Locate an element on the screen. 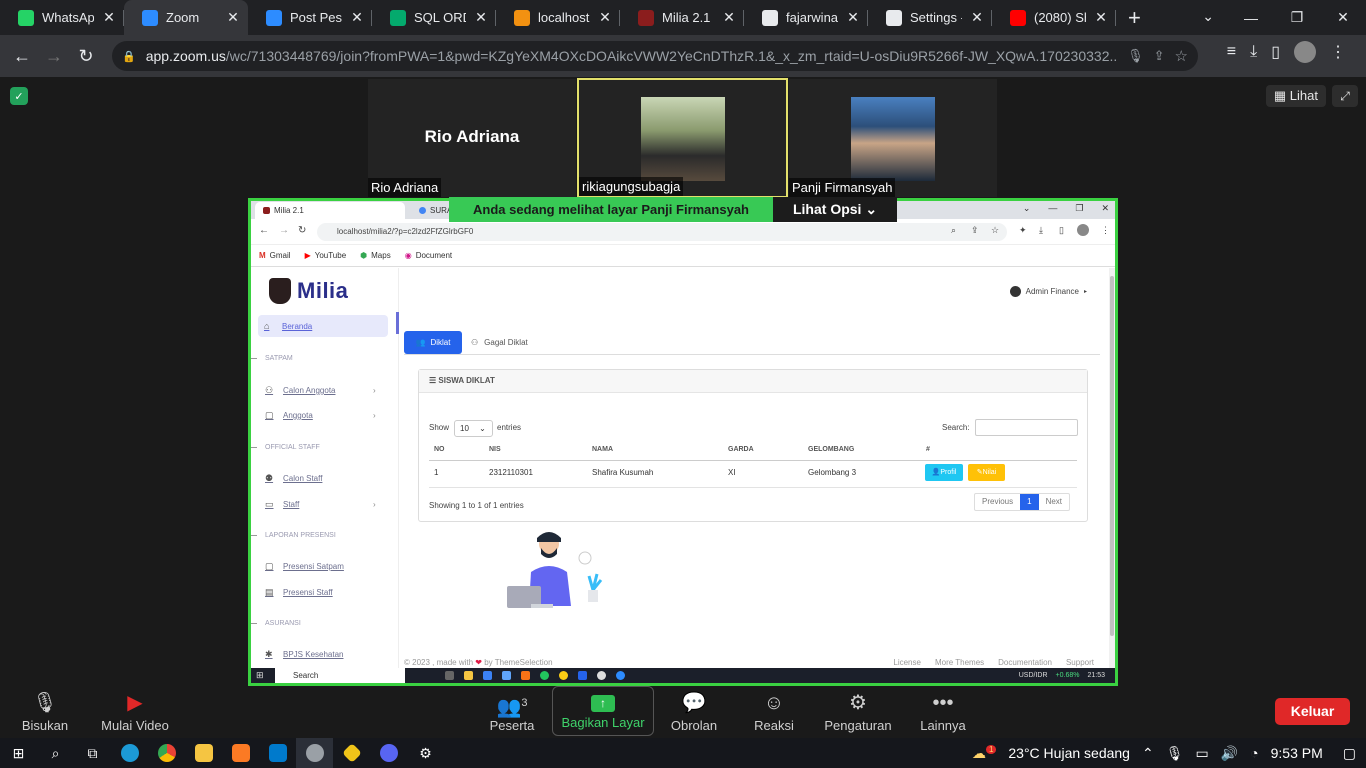 Image resolution: width=1366 pixels, height=768 pixels. restore-icon: ❐ is located at coordinates (1297, 17).